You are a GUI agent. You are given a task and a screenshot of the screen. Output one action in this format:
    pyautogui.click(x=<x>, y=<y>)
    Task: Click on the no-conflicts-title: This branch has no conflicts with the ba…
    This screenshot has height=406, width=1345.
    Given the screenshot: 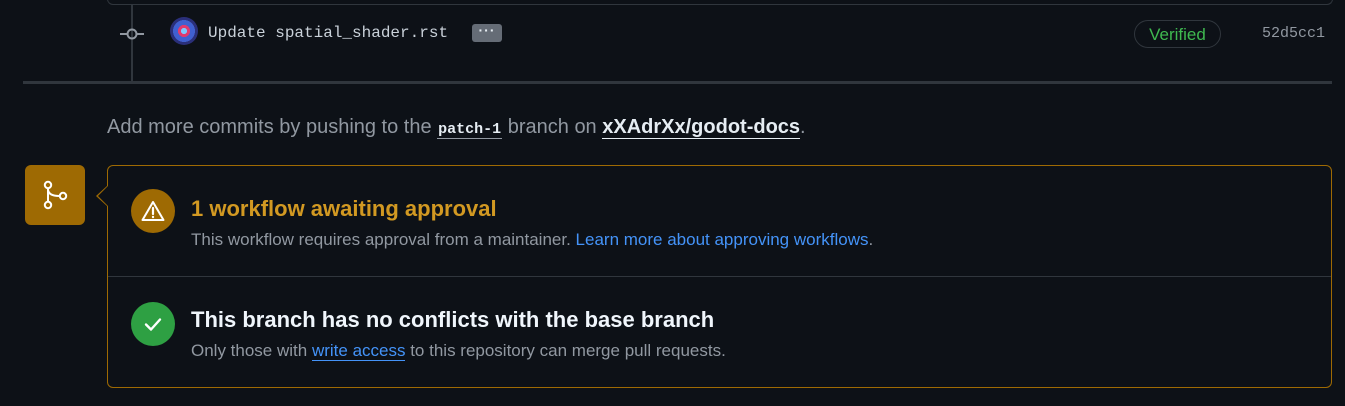 What is the action you would take?
    pyautogui.click(x=453, y=319)
    